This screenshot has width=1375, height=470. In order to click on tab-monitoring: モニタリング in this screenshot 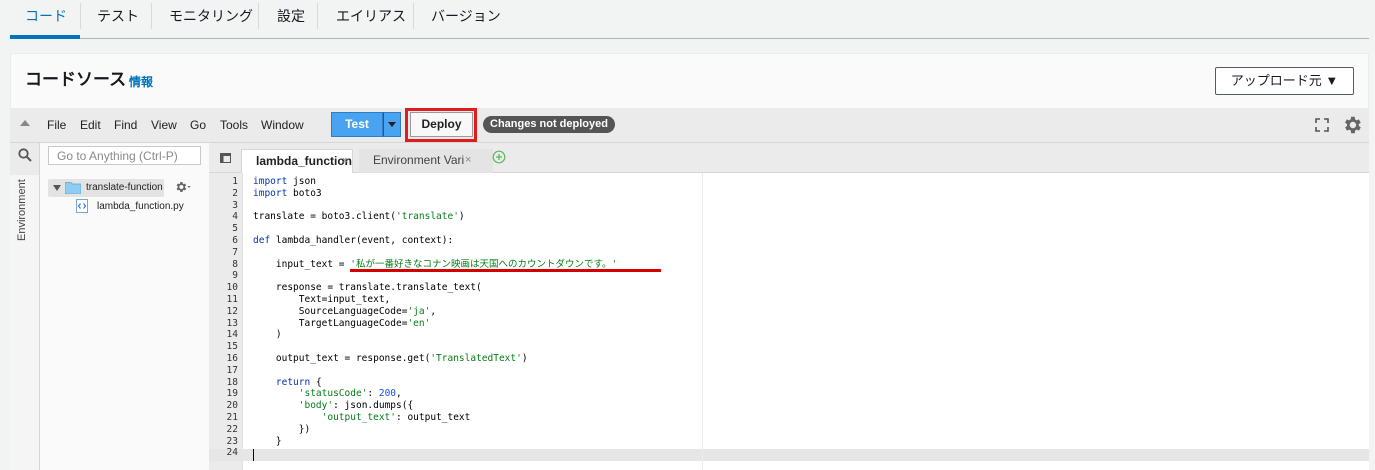, I will do `click(211, 16)`.